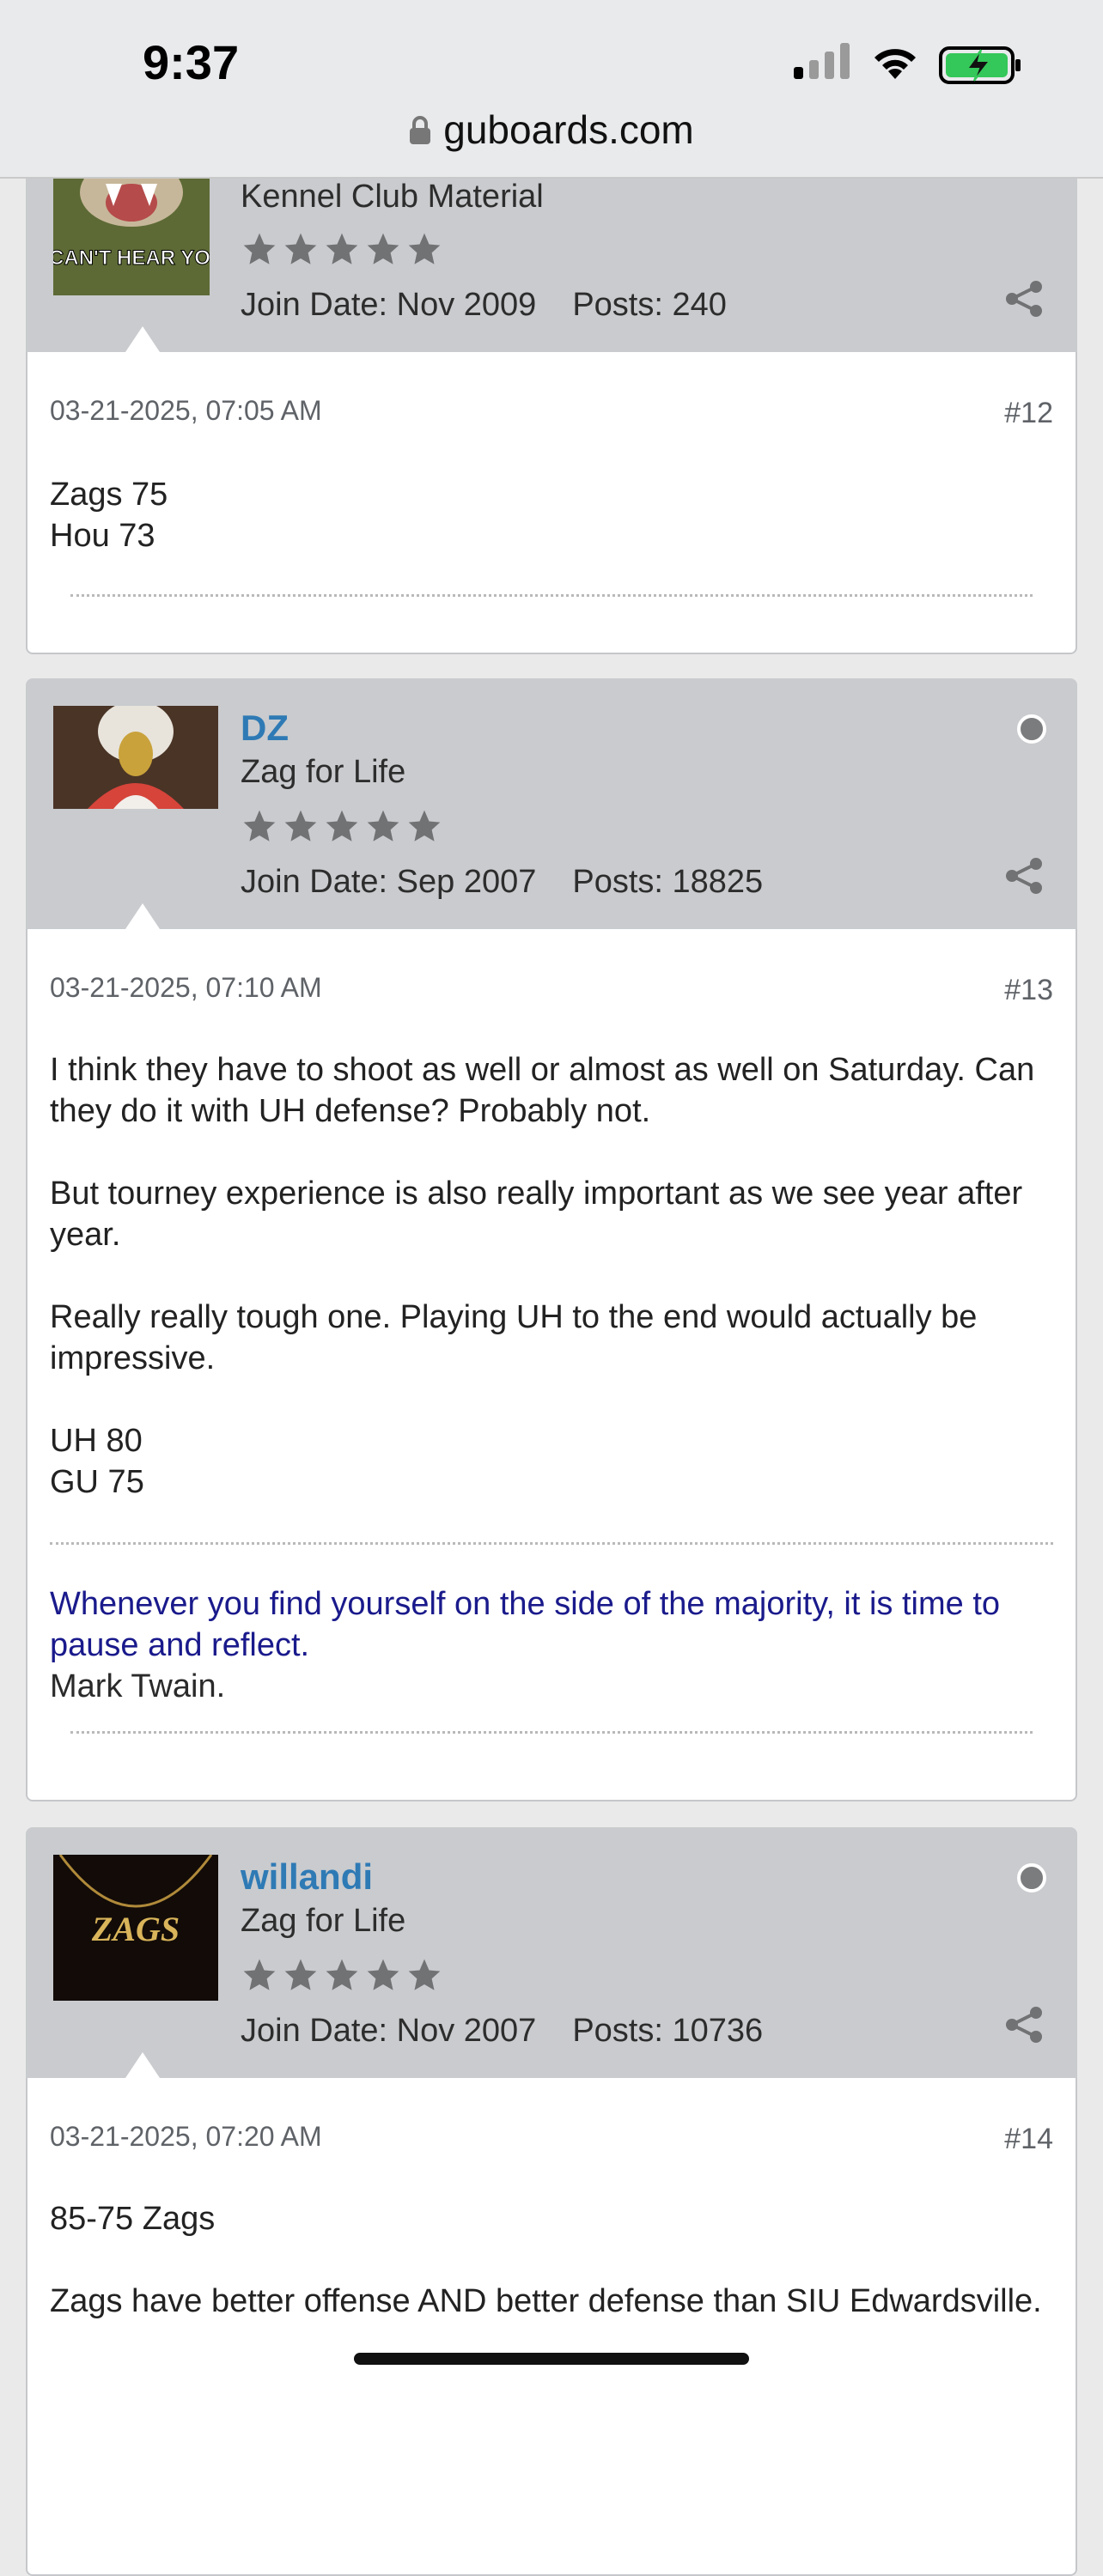  Describe the element at coordinates (131, 258) in the screenshot. I see `svg-text: I CAN'T HEAR YOU` at that location.